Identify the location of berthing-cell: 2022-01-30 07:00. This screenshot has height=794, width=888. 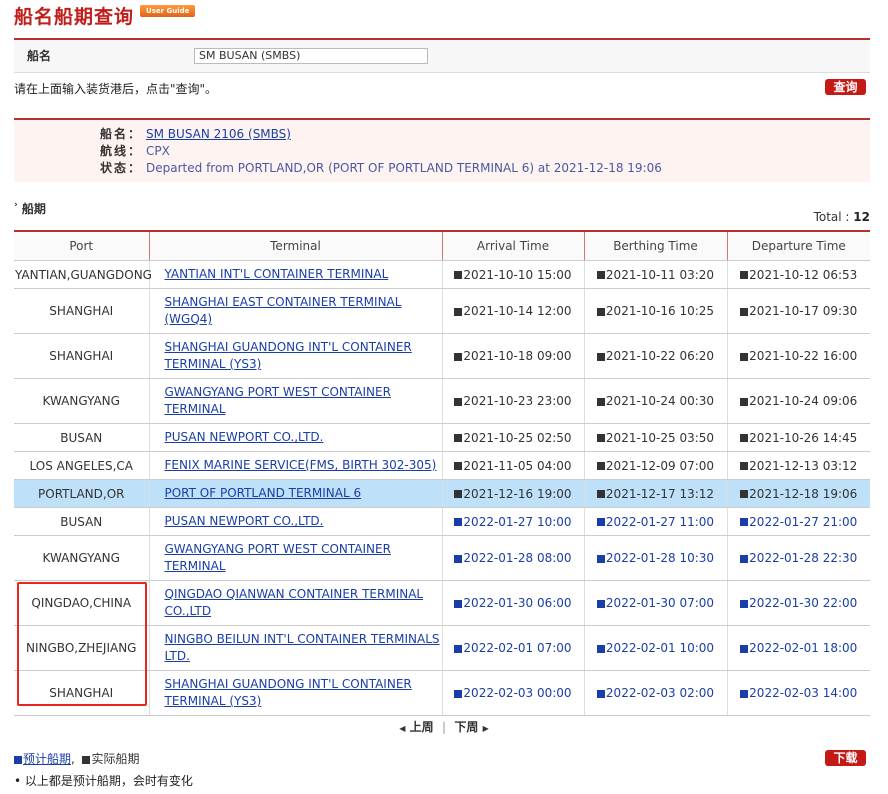
(656, 603).